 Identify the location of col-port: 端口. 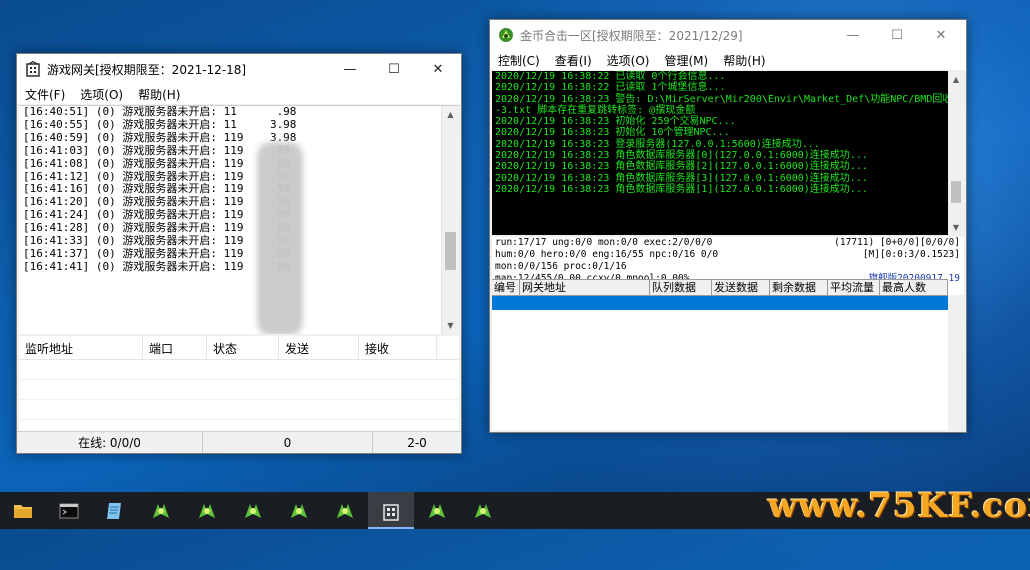
(175, 347).